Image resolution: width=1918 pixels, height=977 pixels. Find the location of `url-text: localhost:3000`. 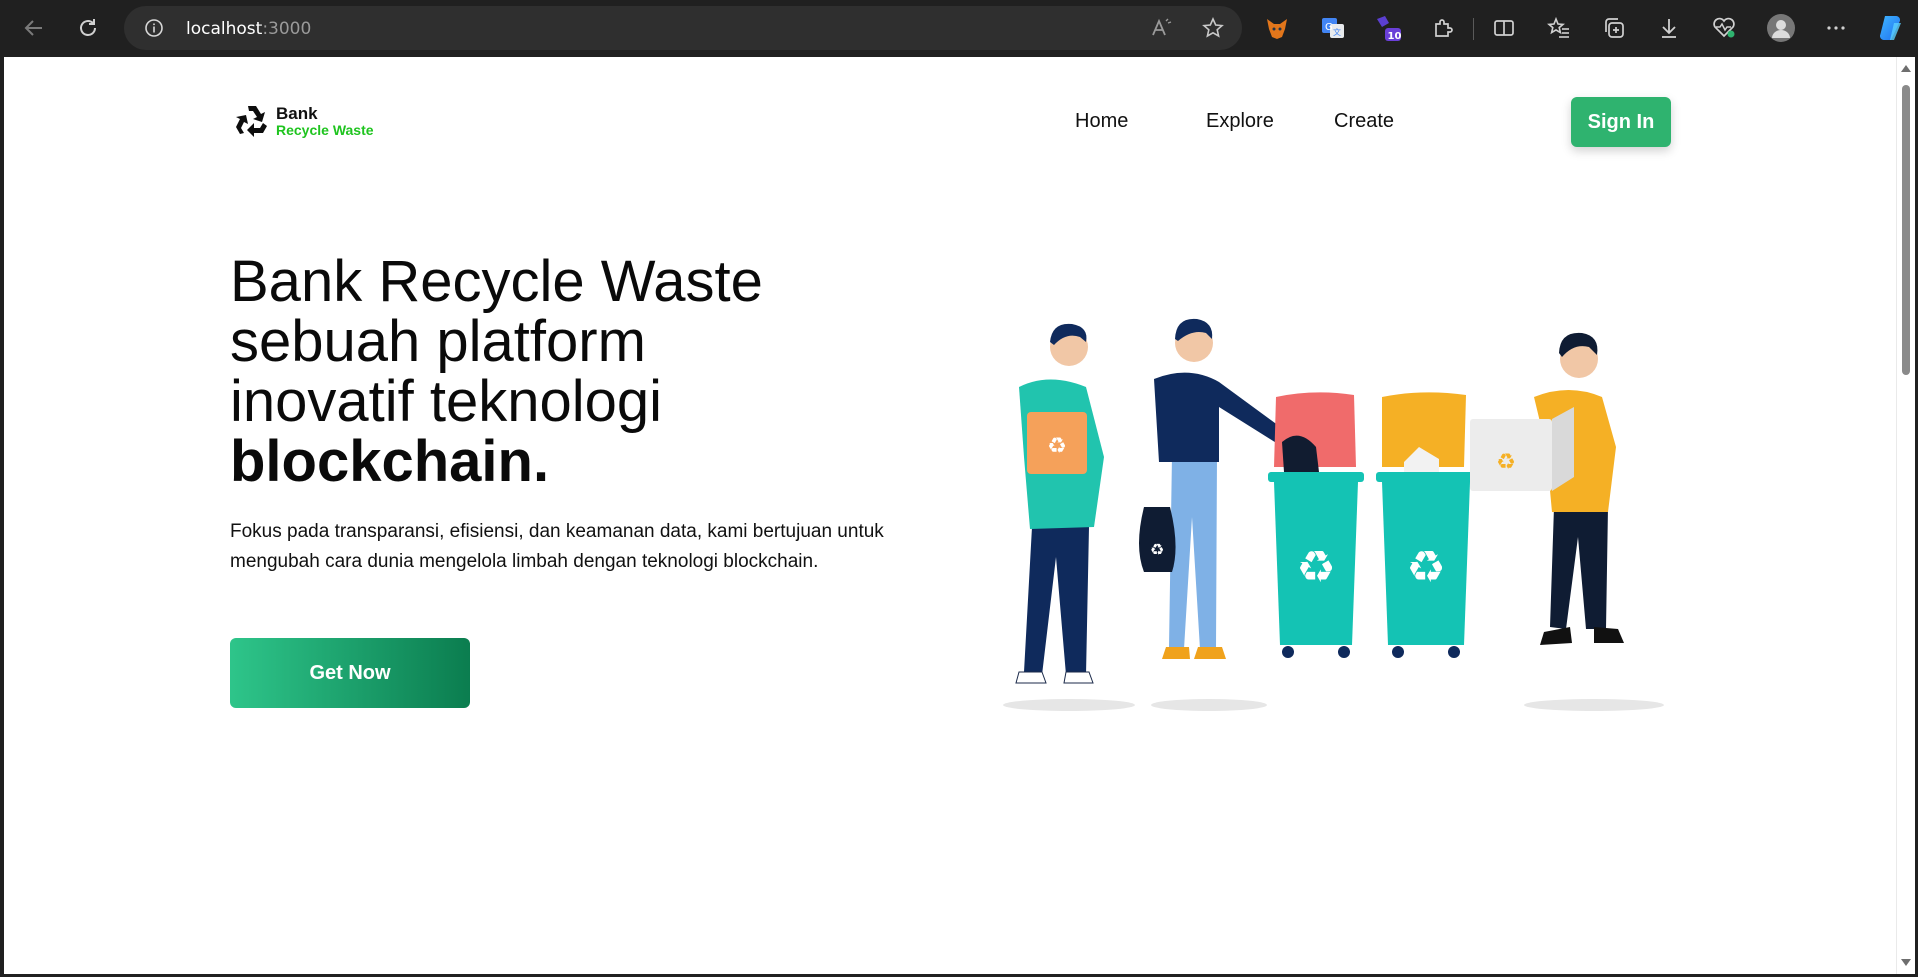

url-text: localhost:3000 is located at coordinates (248, 29).